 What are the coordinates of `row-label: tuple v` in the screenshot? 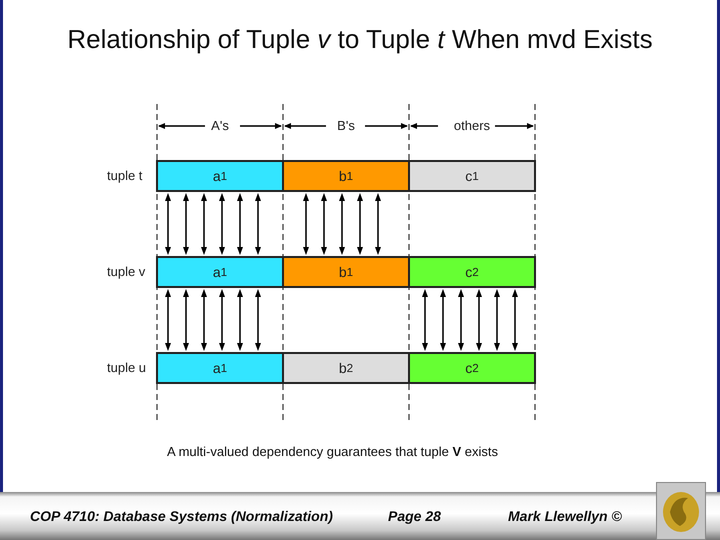 It's located at (126, 272).